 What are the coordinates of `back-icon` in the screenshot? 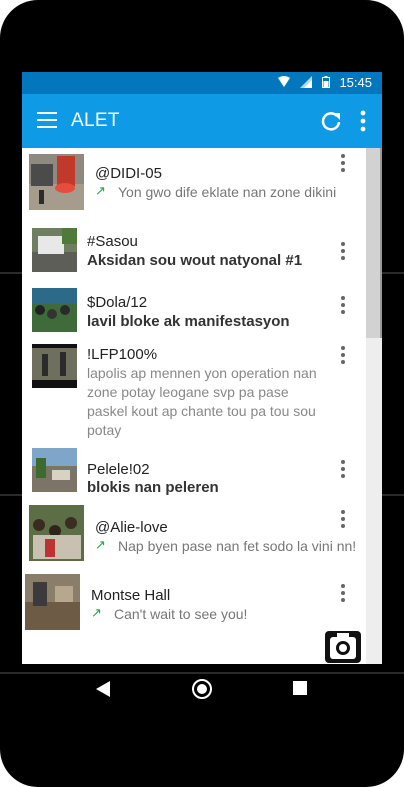 It's located at (103, 689).